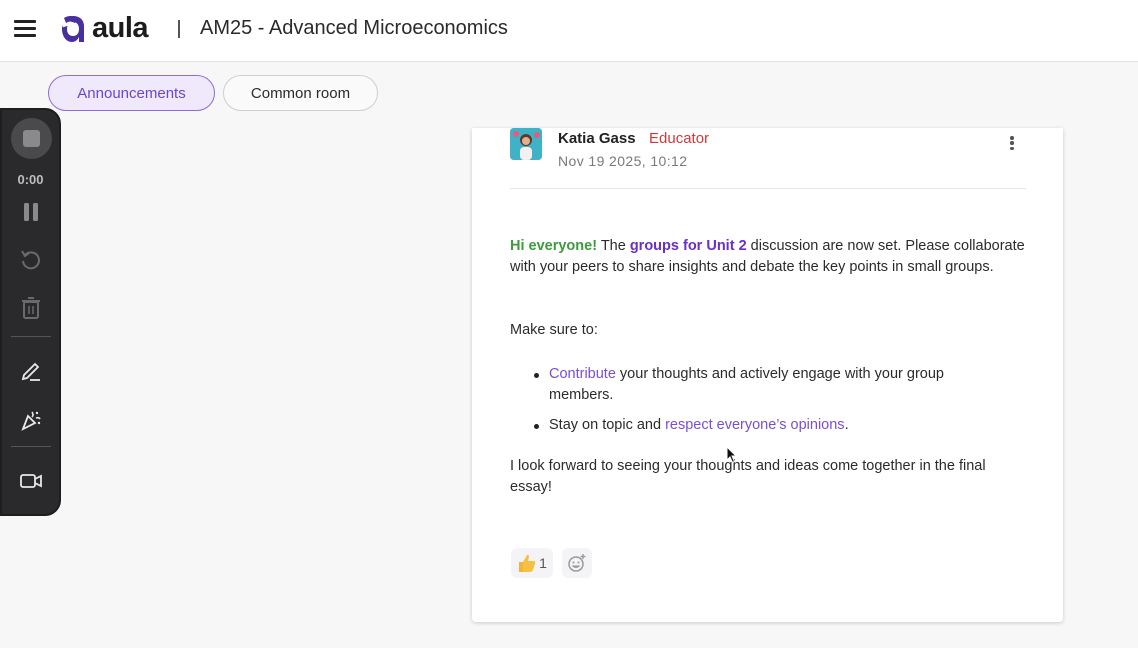  I want to click on respect-opinions-link: respect everyone’s opinions, so click(754, 425).